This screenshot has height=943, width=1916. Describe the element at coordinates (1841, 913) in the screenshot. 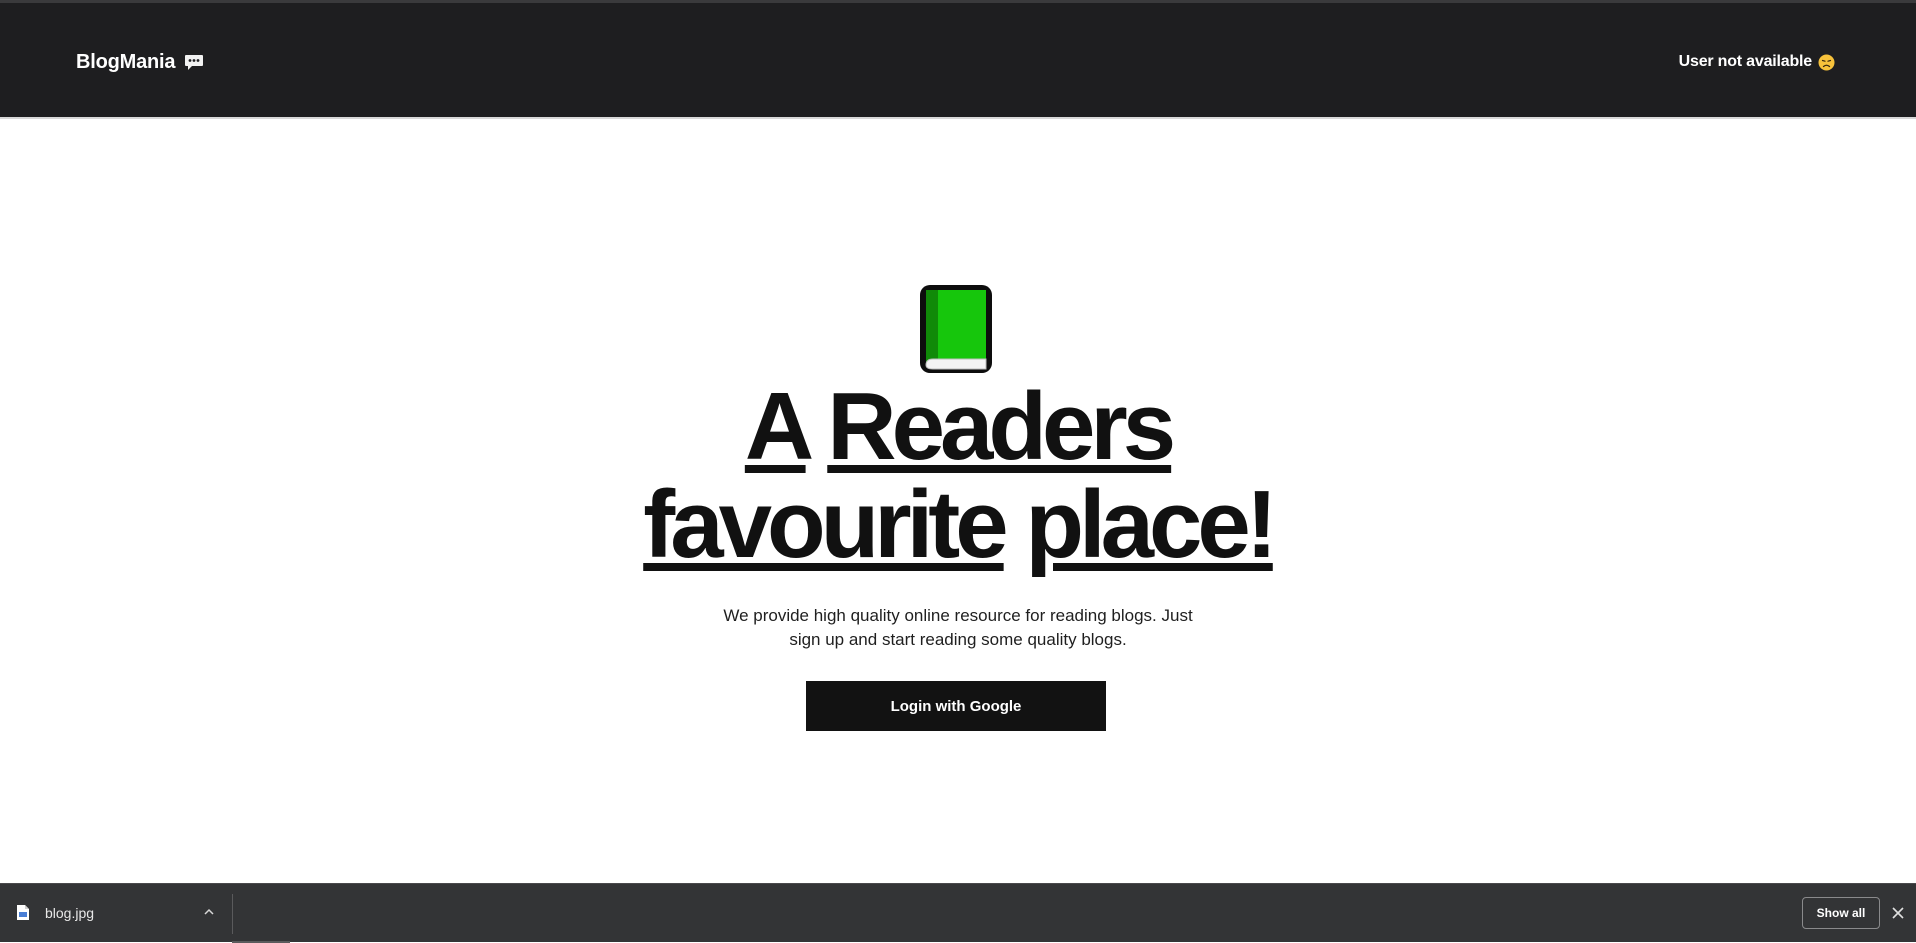

I see `show-all-downloads-button: Show all` at that location.